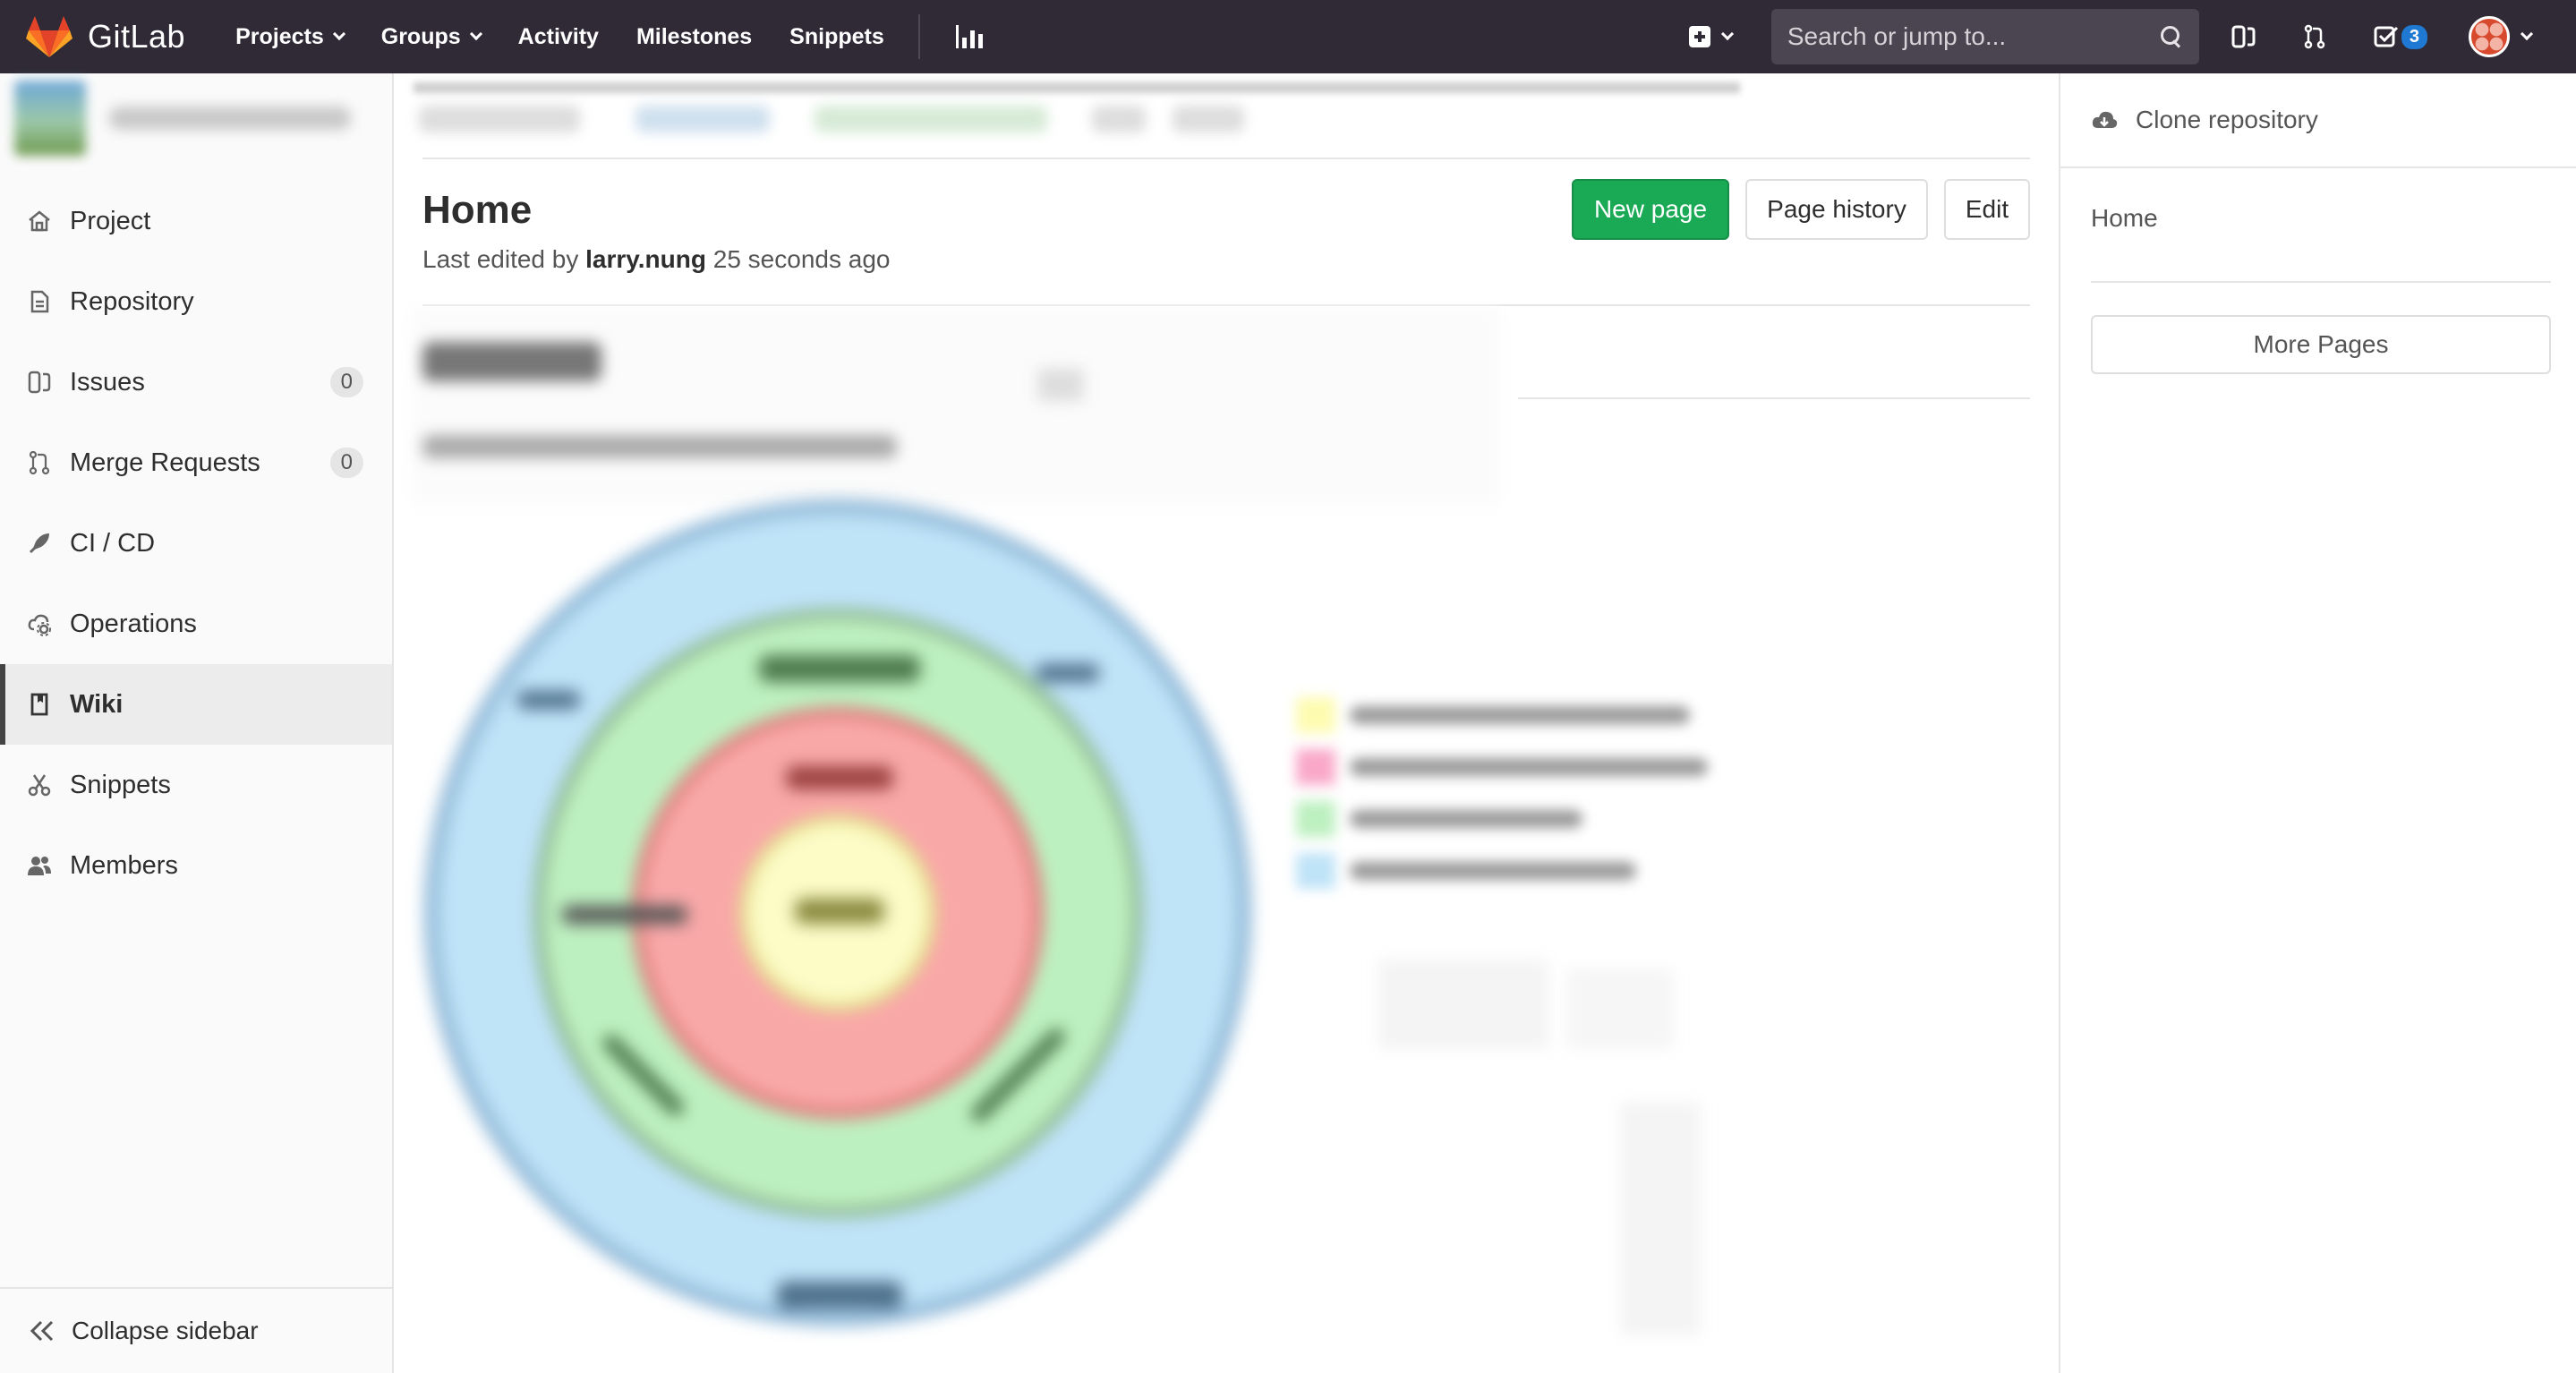 This screenshot has width=2576, height=1373. Describe the element at coordinates (196, 865) in the screenshot. I see `sidebar-item-members: Members` at that location.